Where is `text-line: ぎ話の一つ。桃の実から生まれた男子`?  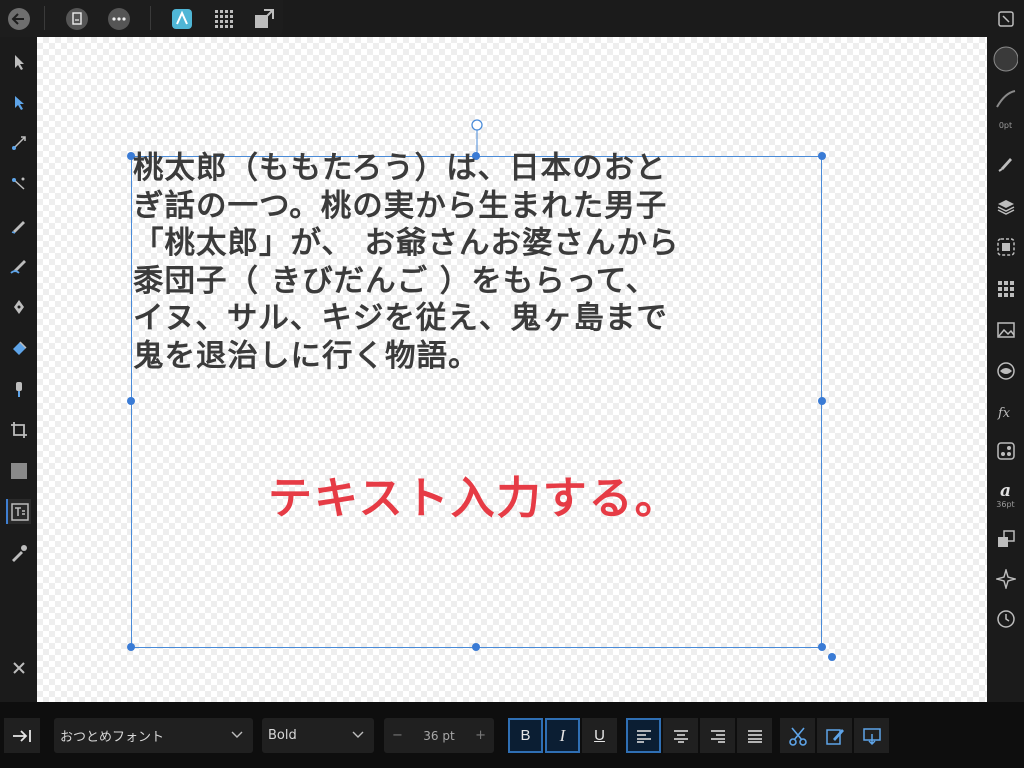 text-line: ぎ話の一つ。桃の実から生まれた男子 is located at coordinates (400, 206).